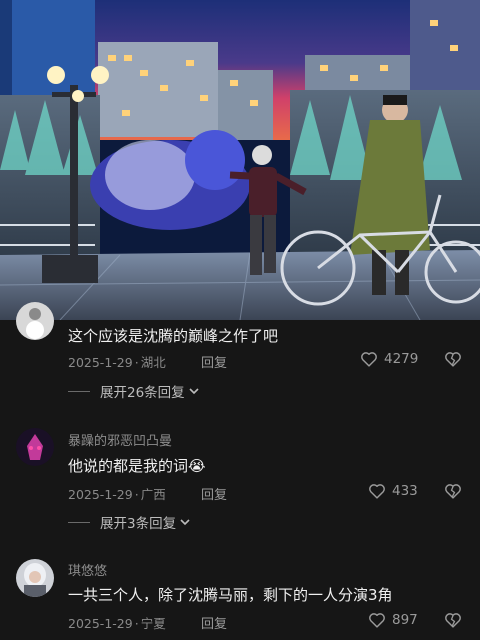 The width and height of the screenshot is (480, 640). Describe the element at coordinates (401, 359) in the screenshot. I see `like-count: 4279` at that location.